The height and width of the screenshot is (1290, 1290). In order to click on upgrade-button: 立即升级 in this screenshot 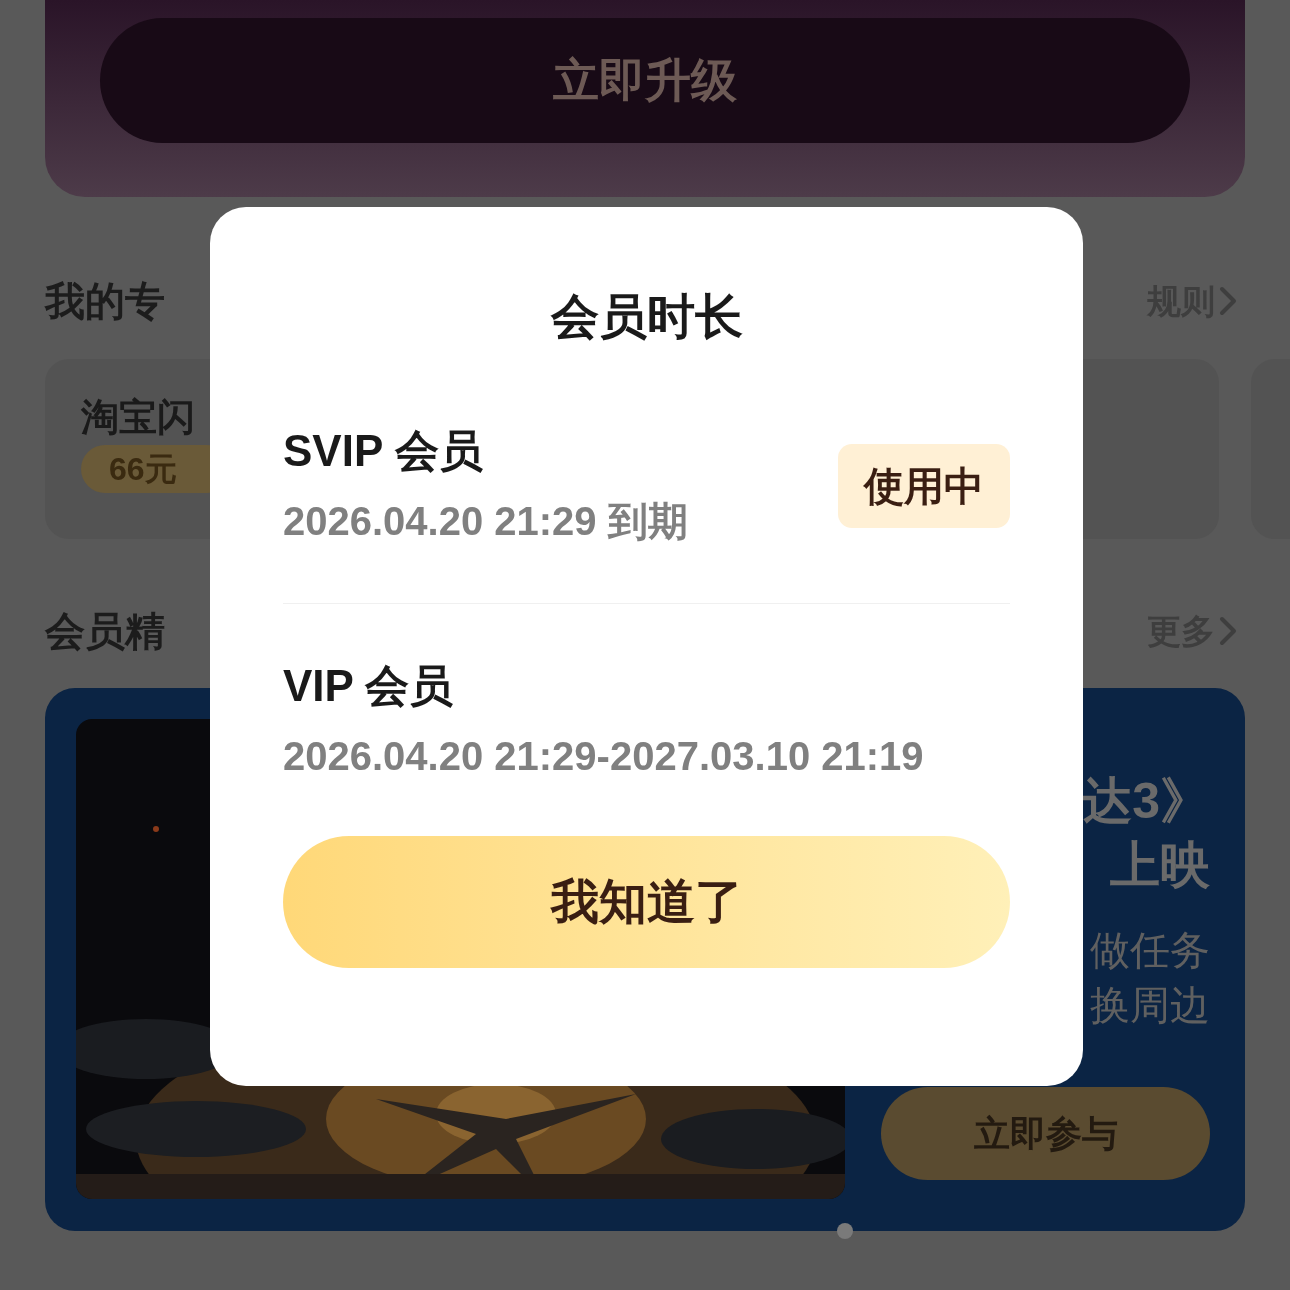, I will do `click(645, 80)`.